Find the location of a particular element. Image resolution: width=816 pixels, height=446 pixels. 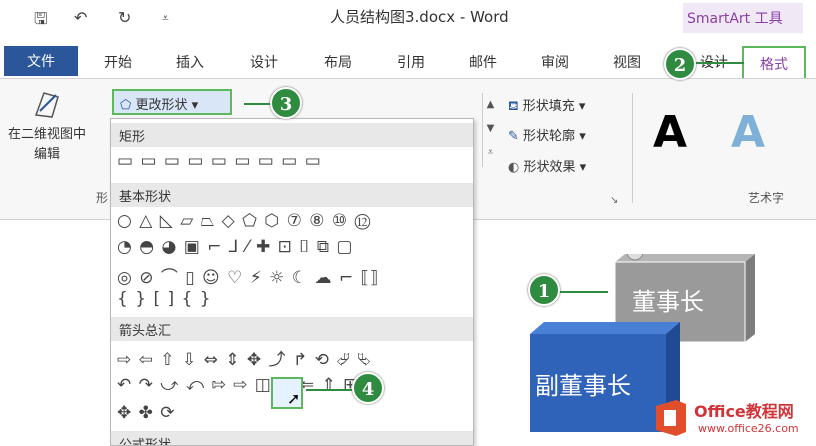

logo-text: Office教程网 is located at coordinates (744, 411).